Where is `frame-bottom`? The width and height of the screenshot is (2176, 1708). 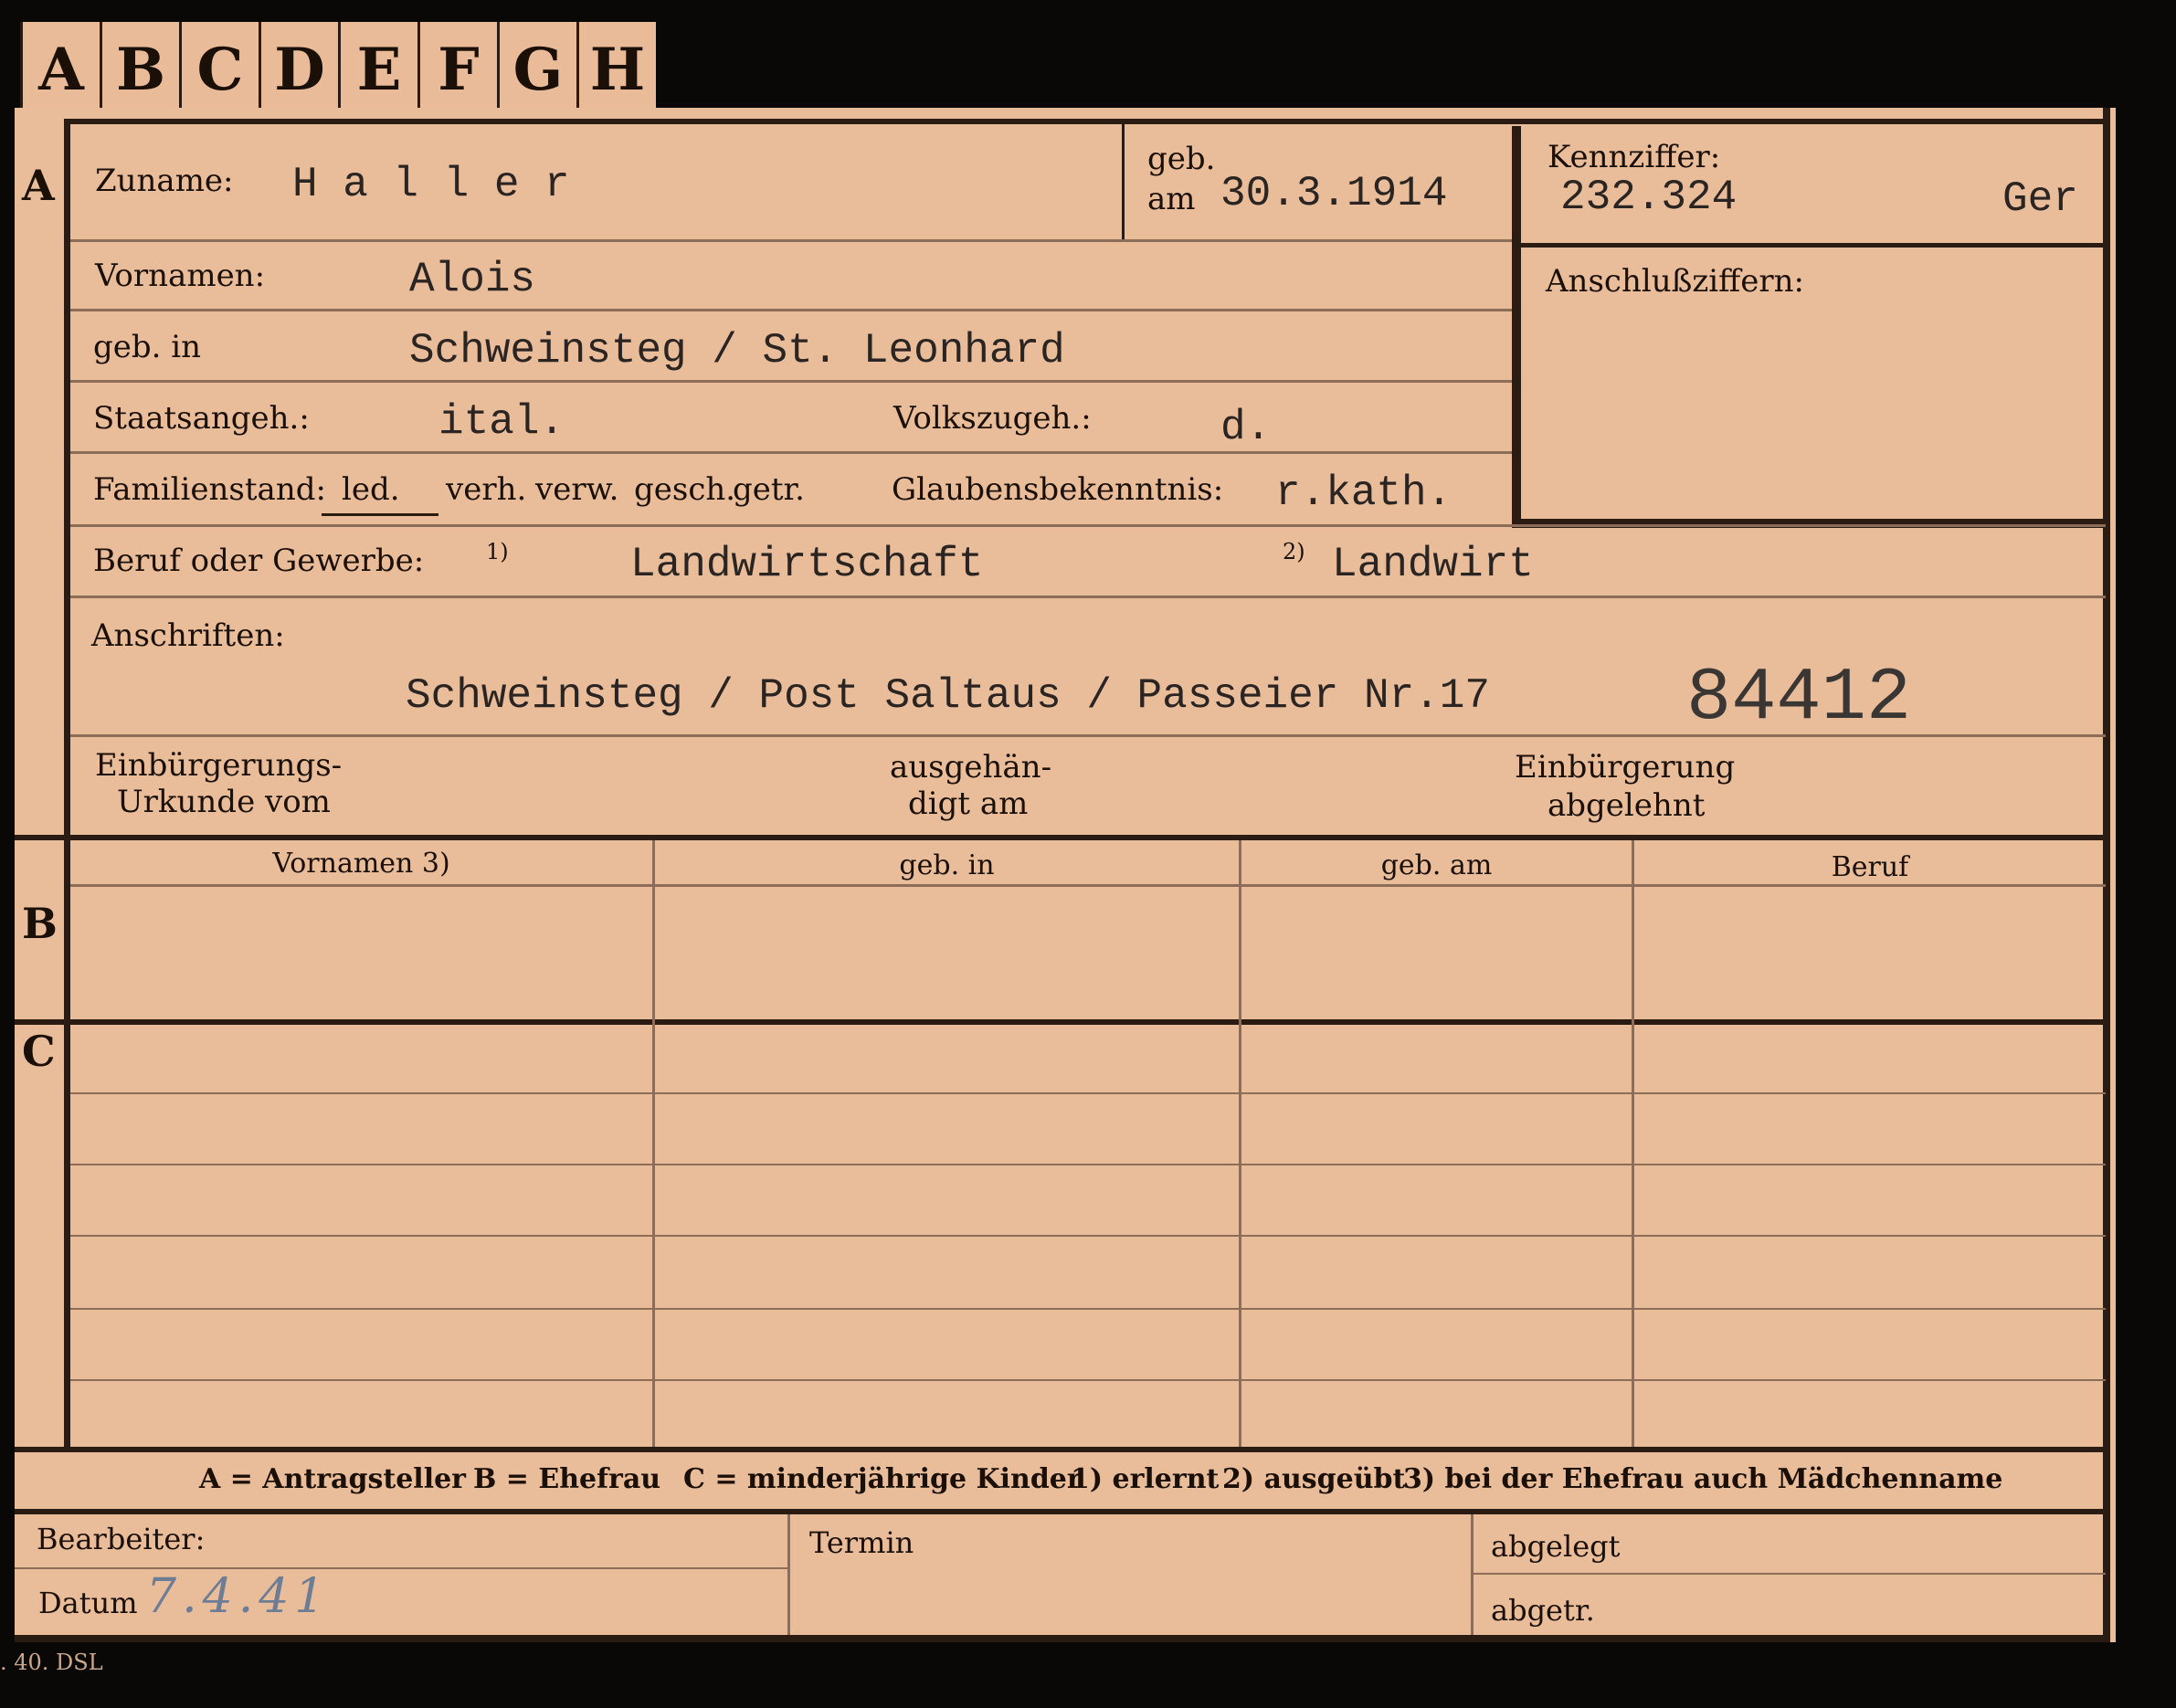
frame-bottom is located at coordinates (1062, 1638).